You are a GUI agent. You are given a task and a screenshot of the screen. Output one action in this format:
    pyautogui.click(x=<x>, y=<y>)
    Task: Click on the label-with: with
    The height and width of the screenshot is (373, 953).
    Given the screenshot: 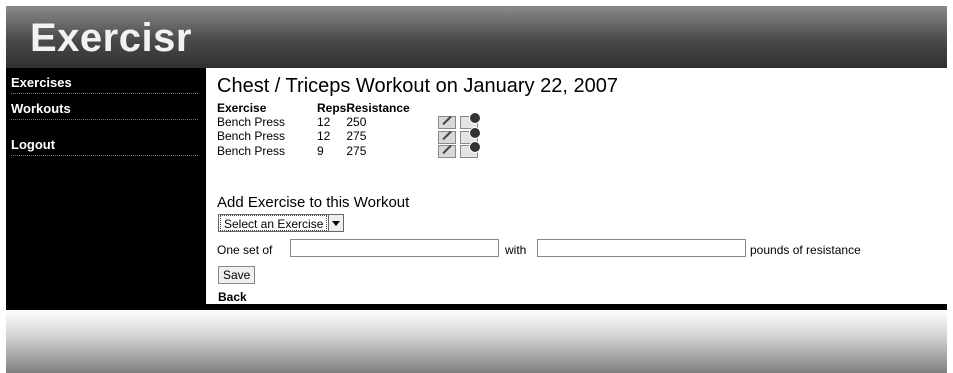 What is the action you would take?
    pyautogui.click(x=516, y=250)
    